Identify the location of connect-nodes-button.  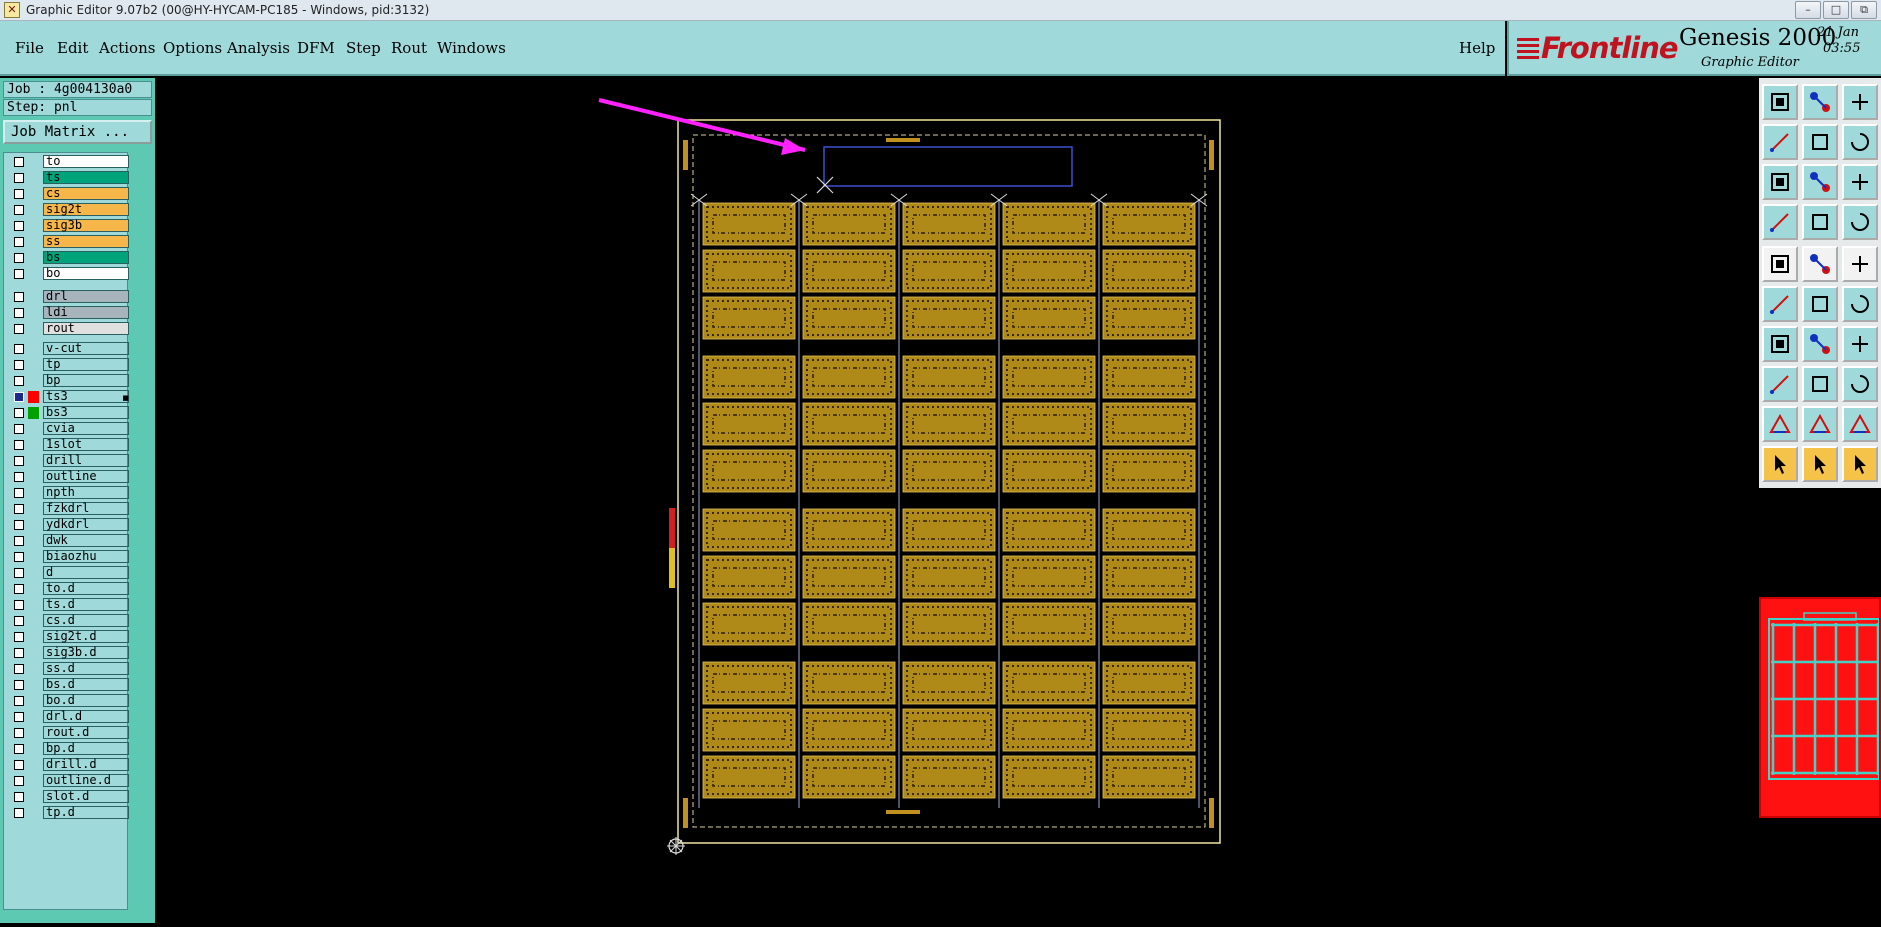
(1780, 304).